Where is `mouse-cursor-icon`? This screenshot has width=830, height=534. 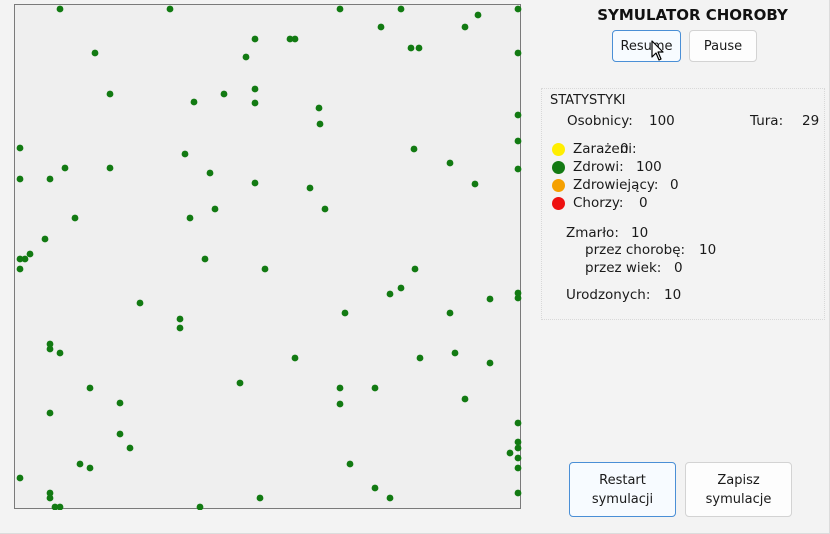 mouse-cursor-icon is located at coordinates (657, 50).